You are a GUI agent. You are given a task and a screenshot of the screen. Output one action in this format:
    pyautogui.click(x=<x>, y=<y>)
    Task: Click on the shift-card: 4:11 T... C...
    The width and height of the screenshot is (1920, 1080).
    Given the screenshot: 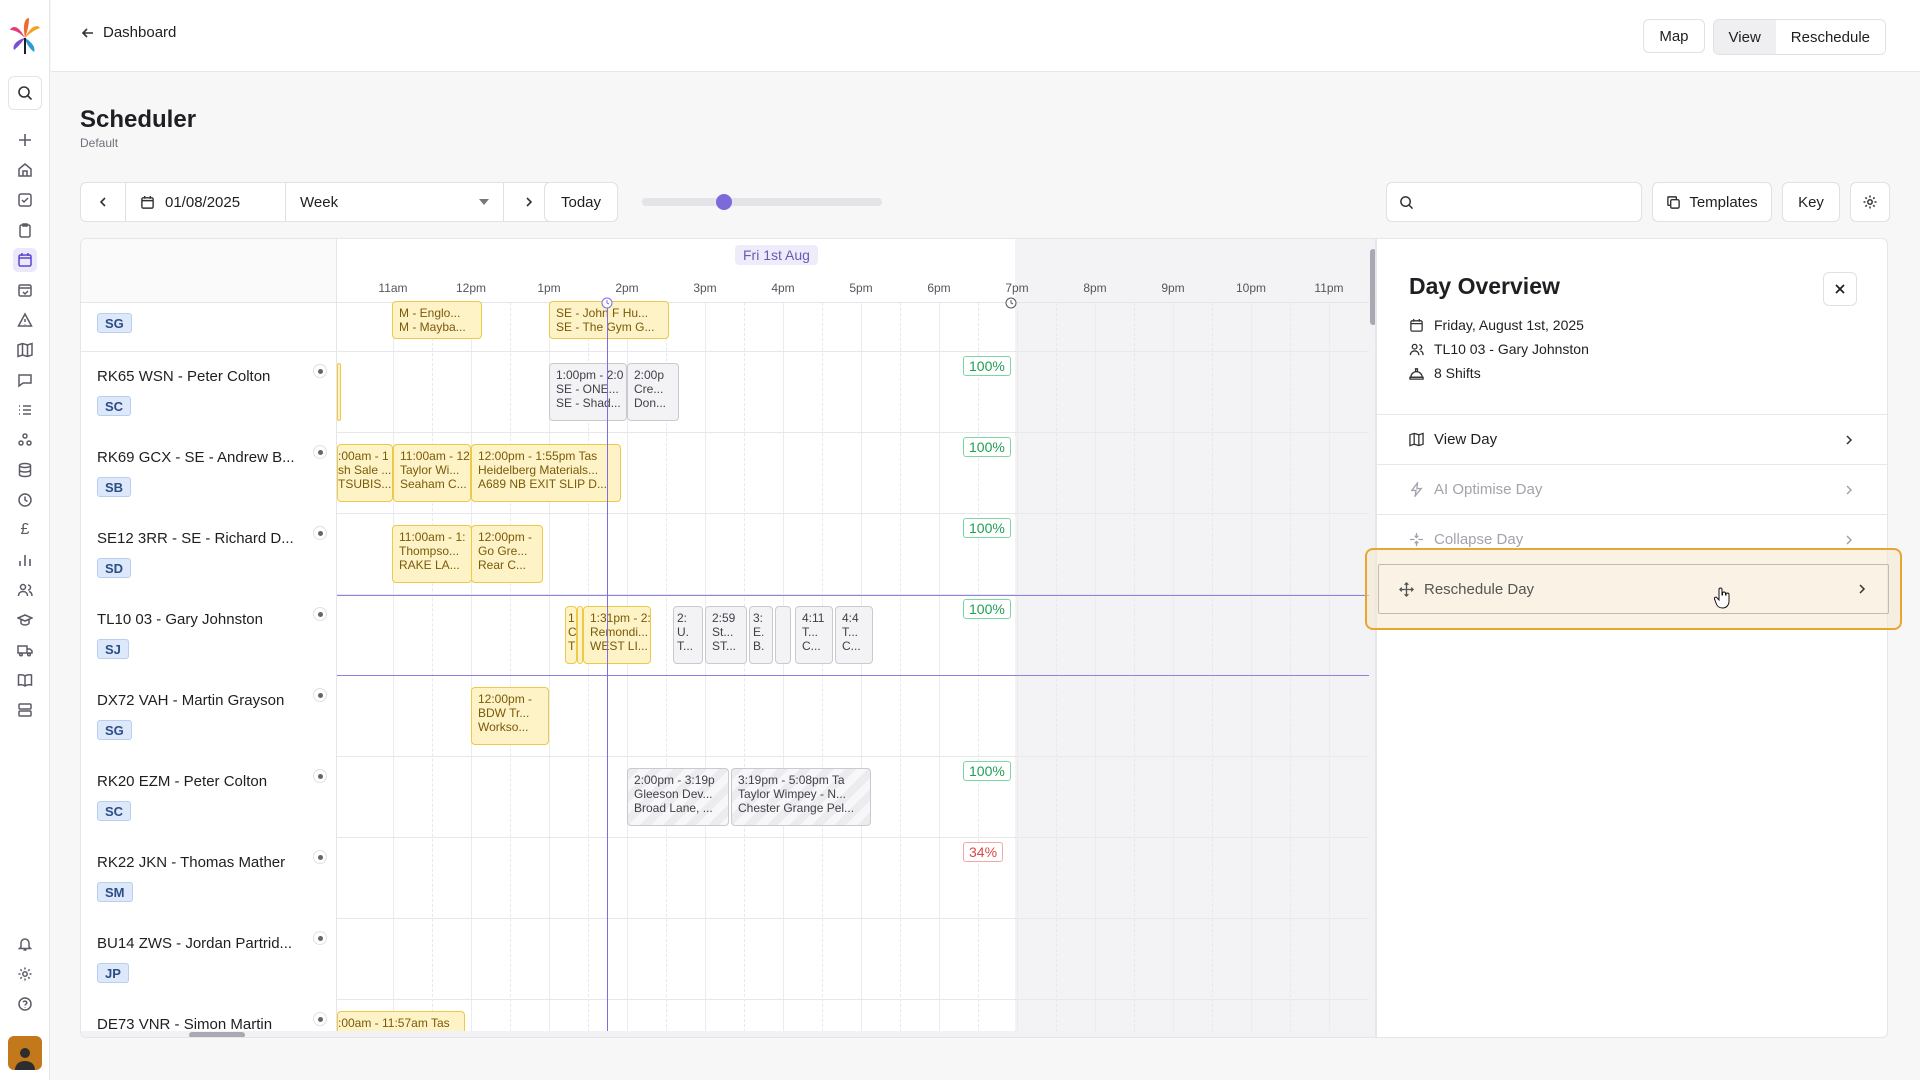 What is the action you would take?
    pyautogui.click(x=814, y=635)
    